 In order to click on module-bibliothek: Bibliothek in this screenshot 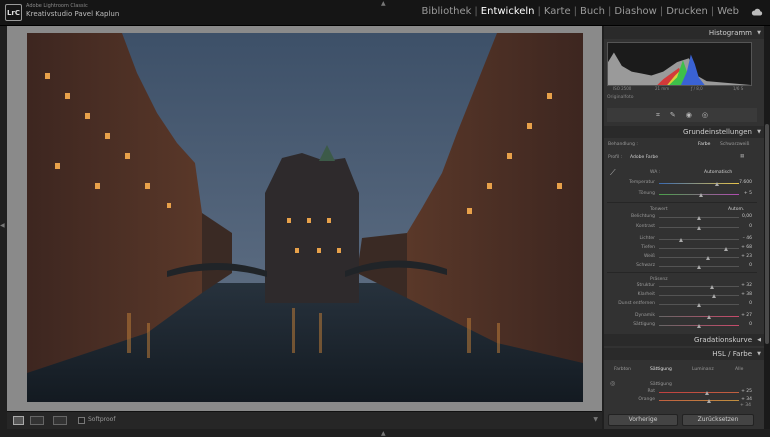, I will do `click(447, 11)`.